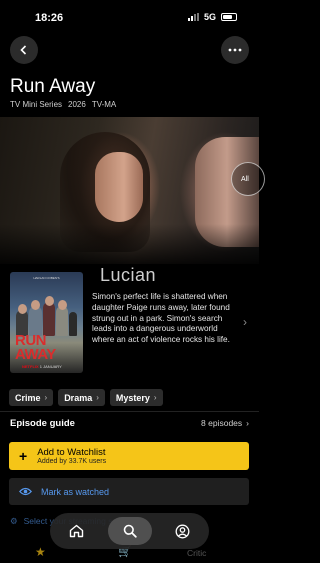 The image size is (320, 563). I want to click on status-indicators: 5G, so click(212, 17).